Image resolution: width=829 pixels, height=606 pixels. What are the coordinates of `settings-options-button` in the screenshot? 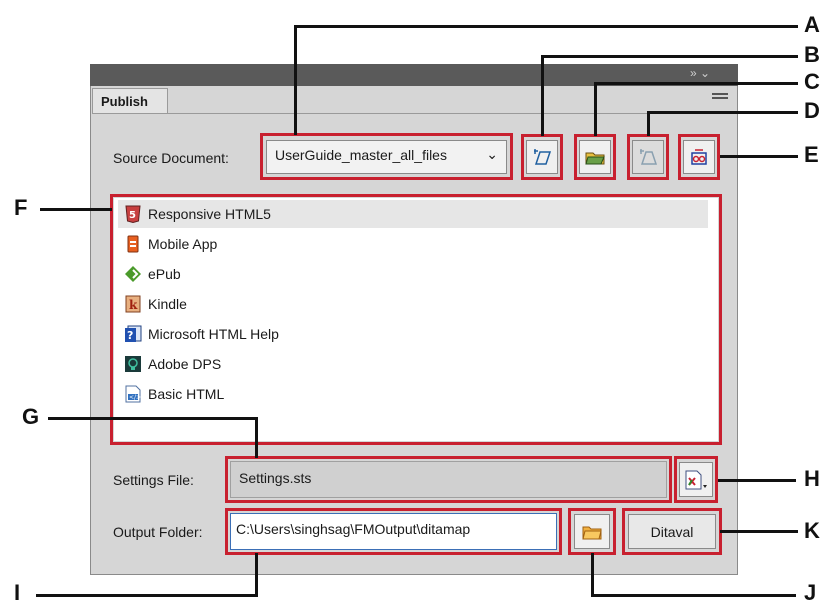 It's located at (696, 479).